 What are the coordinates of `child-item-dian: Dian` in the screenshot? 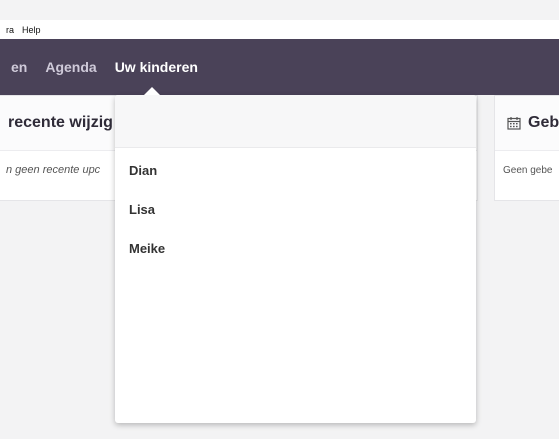 It's located at (295, 170).